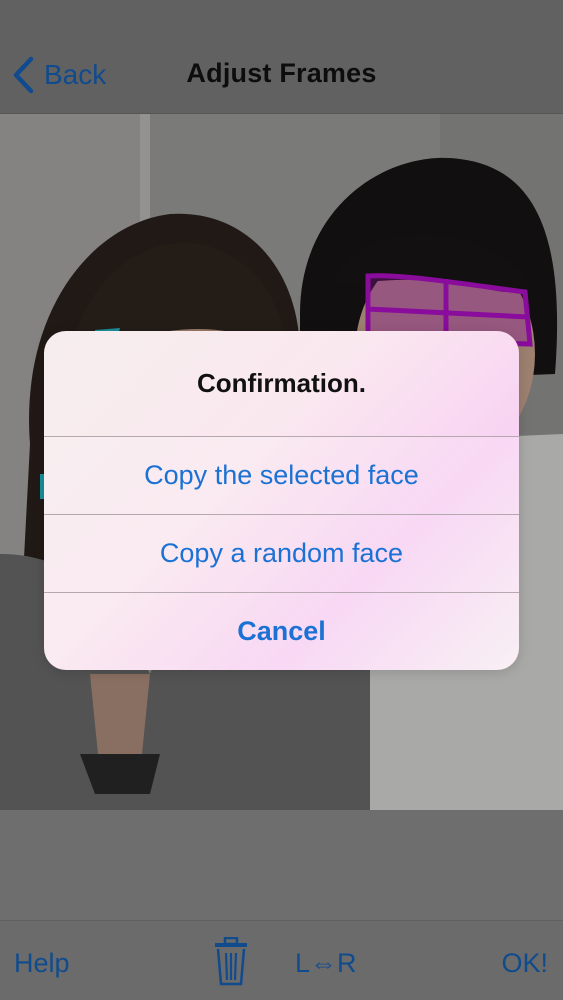 The height and width of the screenshot is (1000, 563). Describe the element at coordinates (281, 960) in the screenshot. I see `bottom-toolbar: Help L⇔R OK!` at that location.